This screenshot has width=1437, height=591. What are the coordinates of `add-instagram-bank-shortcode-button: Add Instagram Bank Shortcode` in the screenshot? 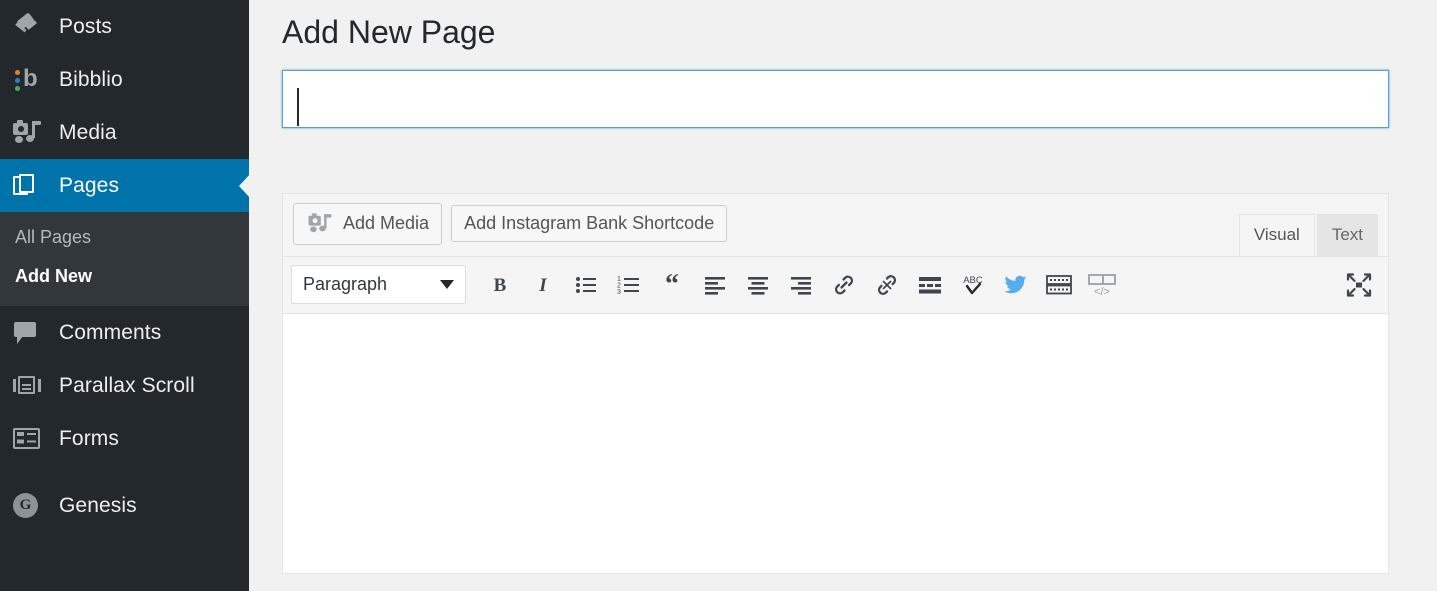 It's located at (589, 223).